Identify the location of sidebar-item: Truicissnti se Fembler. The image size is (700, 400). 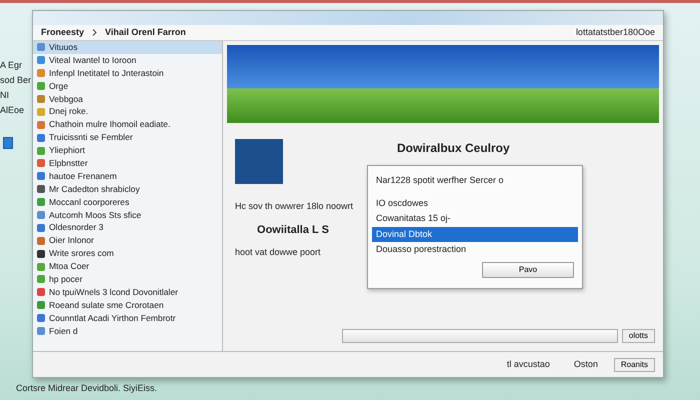
(127, 137).